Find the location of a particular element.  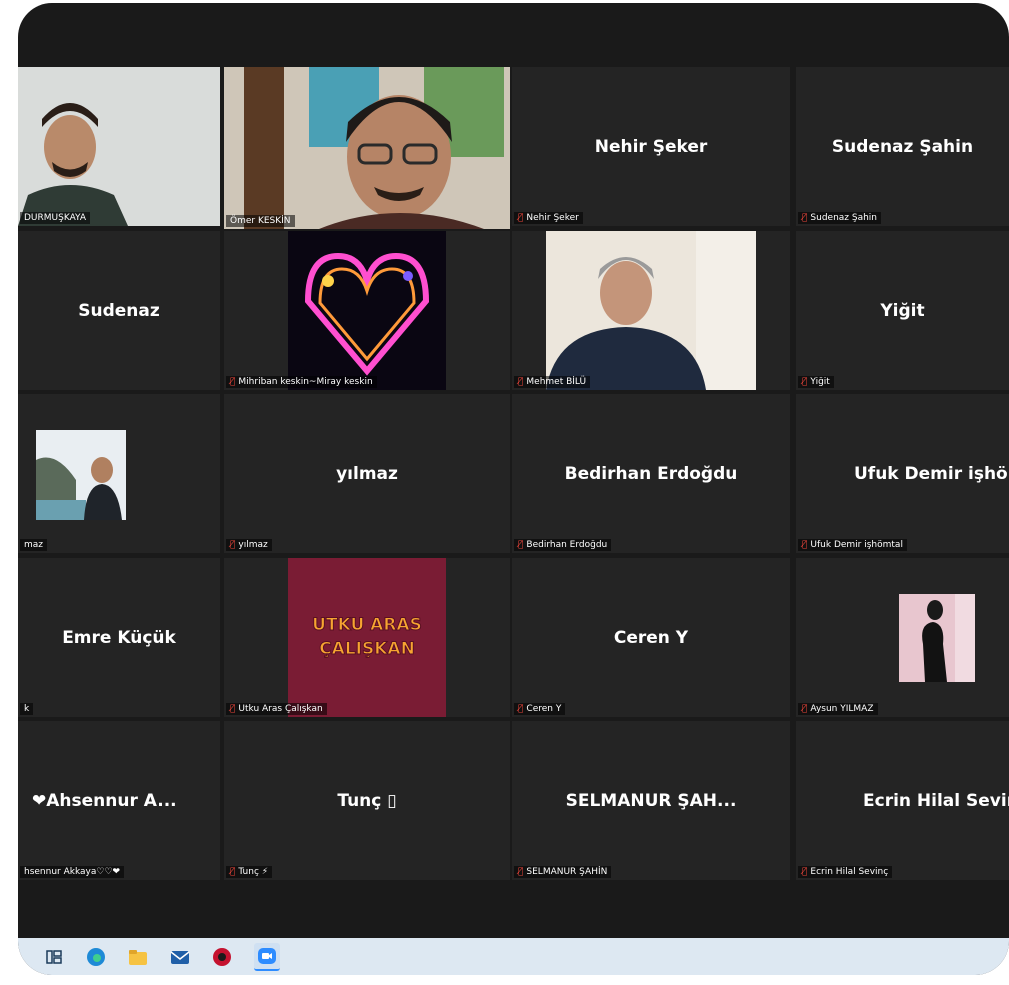

participant-tile: ❤Ahsennur A... hsennur Akkaya♡♡❤ is located at coordinates (119, 800).